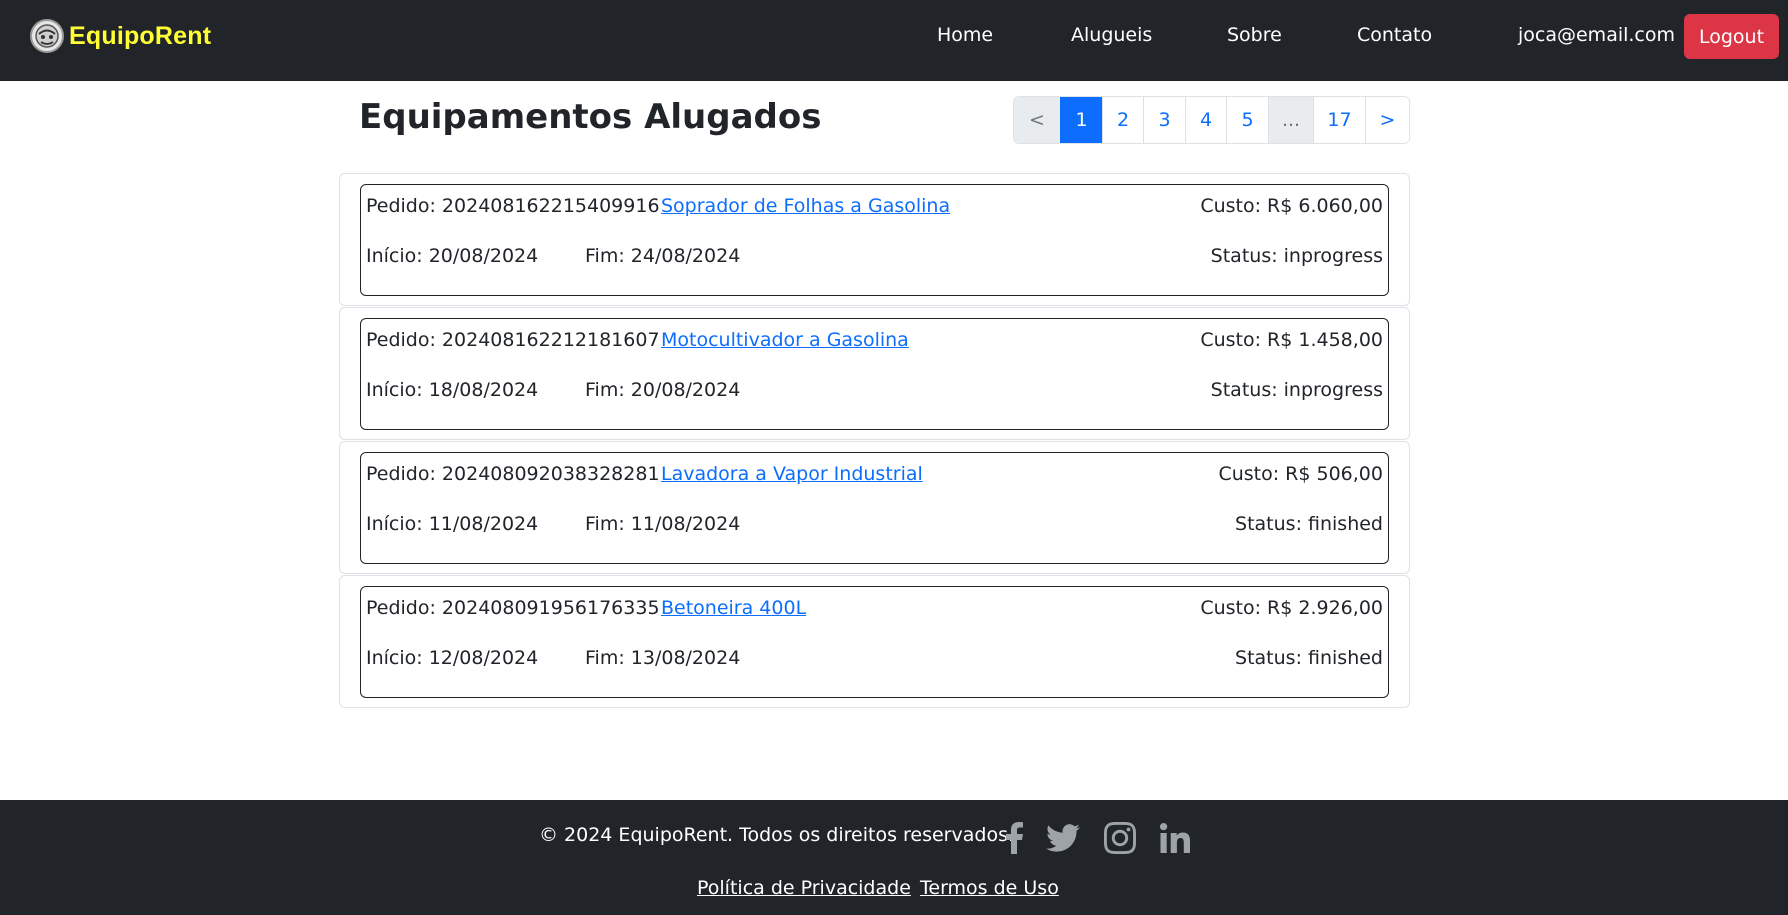 The height and width of the screenshot is (915, 1788). What do you see at coordinates (1205, 120) in the screenshot?
I see `pagination-page-4: 4` at bounding box center [1205, 120].